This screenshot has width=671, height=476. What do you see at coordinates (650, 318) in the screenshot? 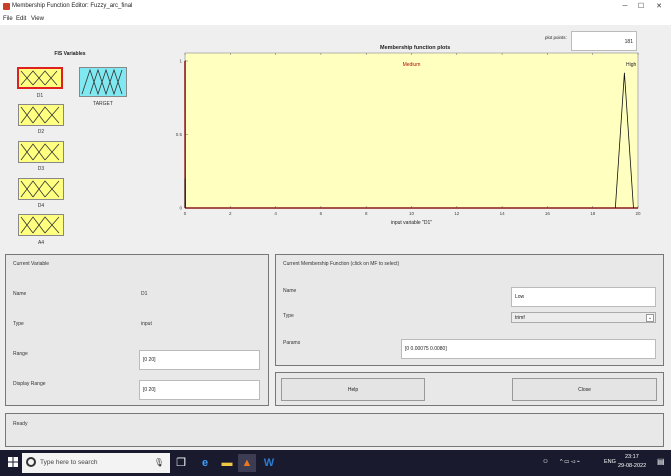
I see `chevron-down-icon: ⌄` at bounding box center [650, 318].